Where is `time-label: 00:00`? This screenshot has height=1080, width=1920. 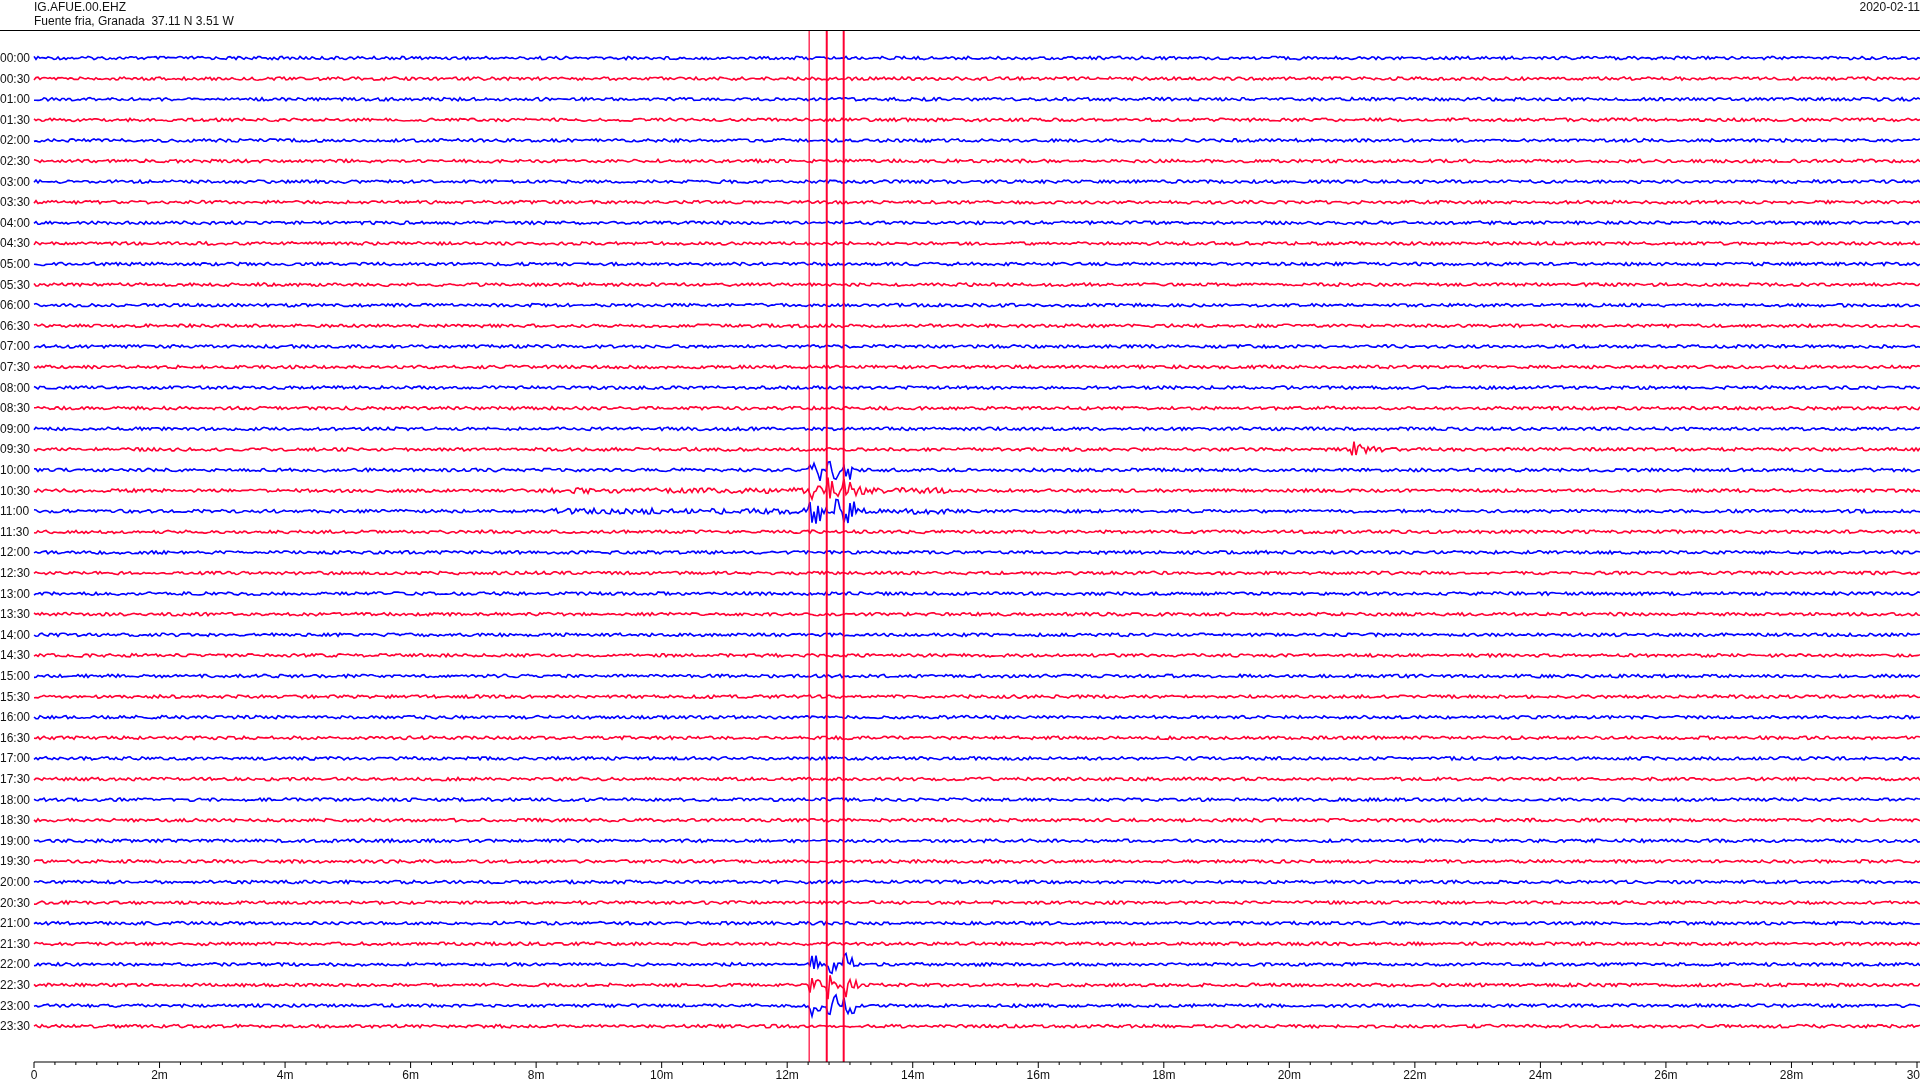 time-label: 00:00 is located at coordinates (15, 58).